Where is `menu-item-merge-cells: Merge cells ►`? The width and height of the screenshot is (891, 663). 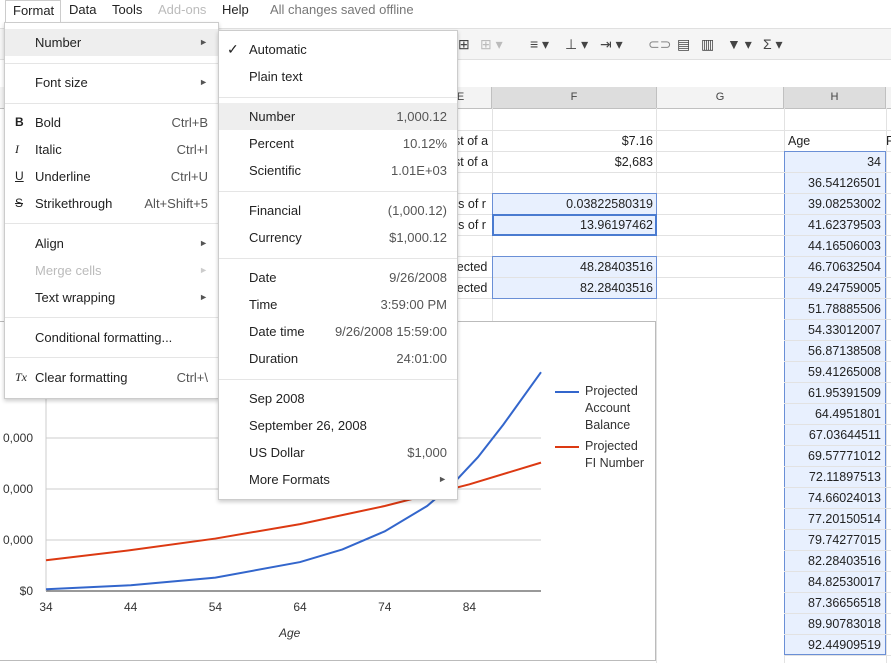 menu-item-merge-cells: Merge cells ► is located at coordinates (111, 270).